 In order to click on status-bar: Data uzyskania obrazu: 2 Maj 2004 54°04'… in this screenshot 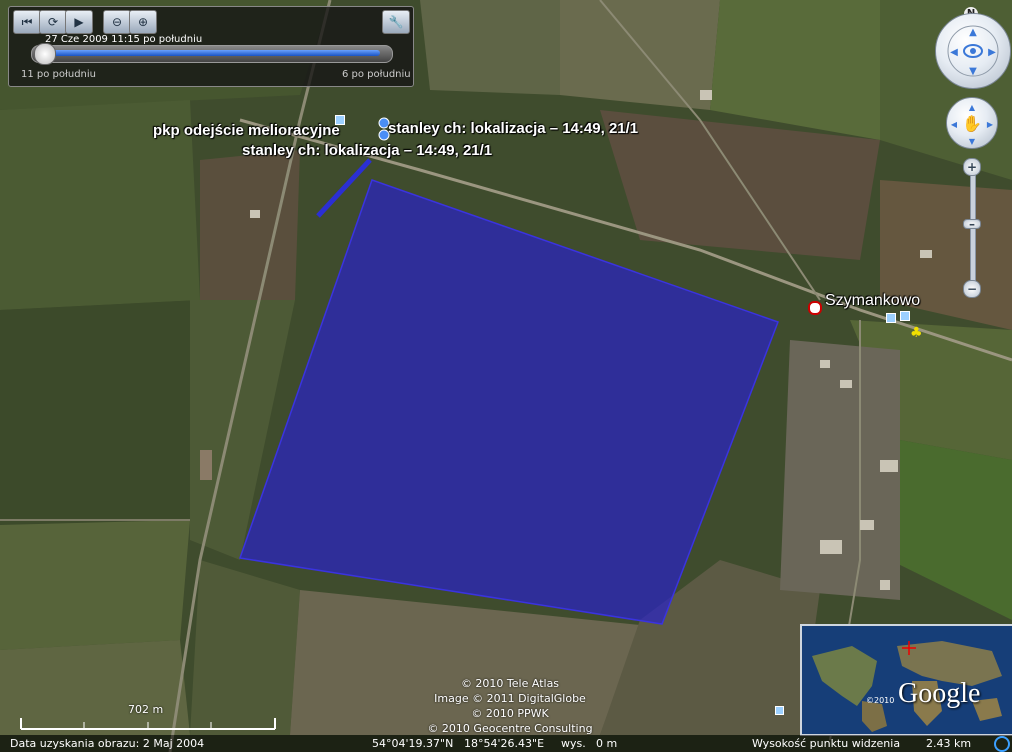, I will do `click(506, 743)`.